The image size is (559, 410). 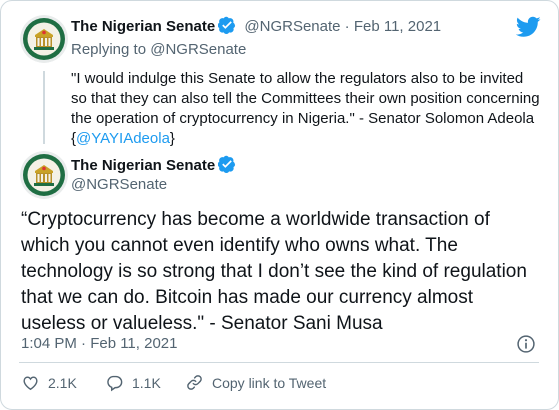 I want to click on parent-author-avatar, so click(x=44, y=39).